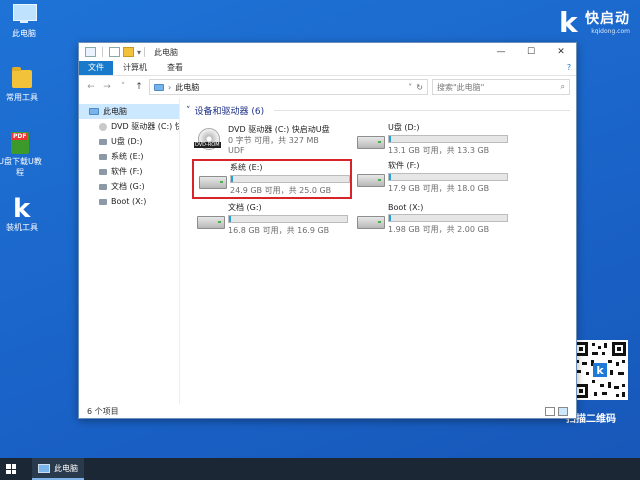 Image resolution: width=640 pixels, height=480 pixels. What do you see at coordinates (22, 97) in the screenshot?
I see `desktop-icon-label: 常用工具` at bounding box center [22, 97].